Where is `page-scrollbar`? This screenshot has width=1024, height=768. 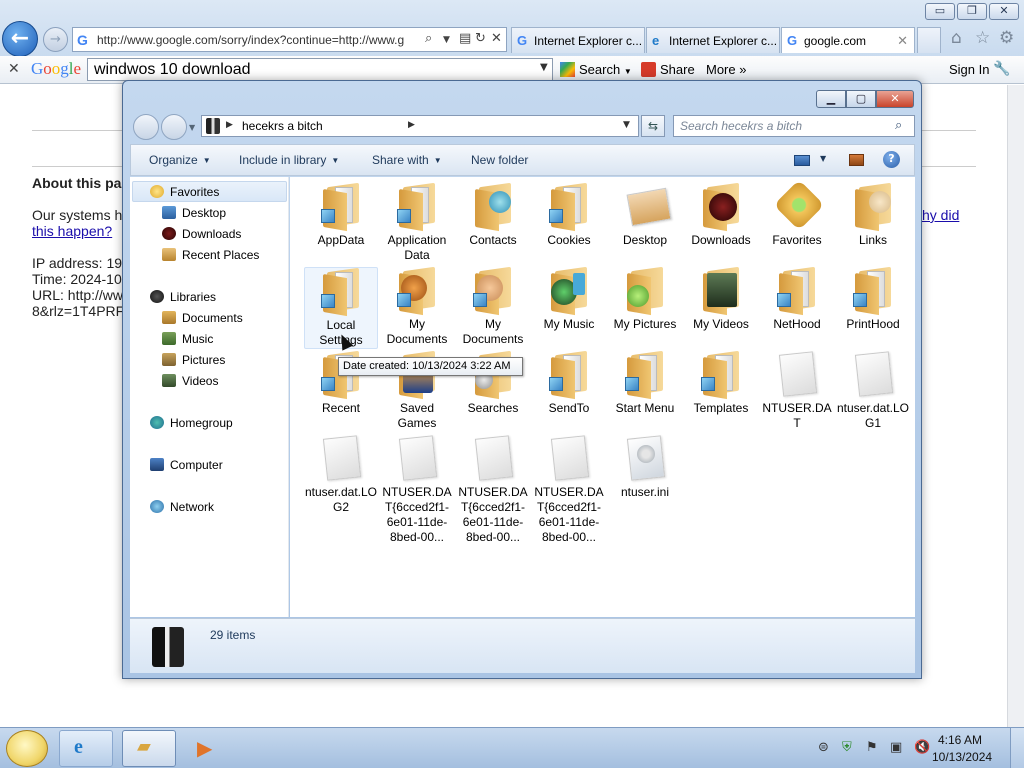
page-scrollbar is located at coordinates (1015, 406).